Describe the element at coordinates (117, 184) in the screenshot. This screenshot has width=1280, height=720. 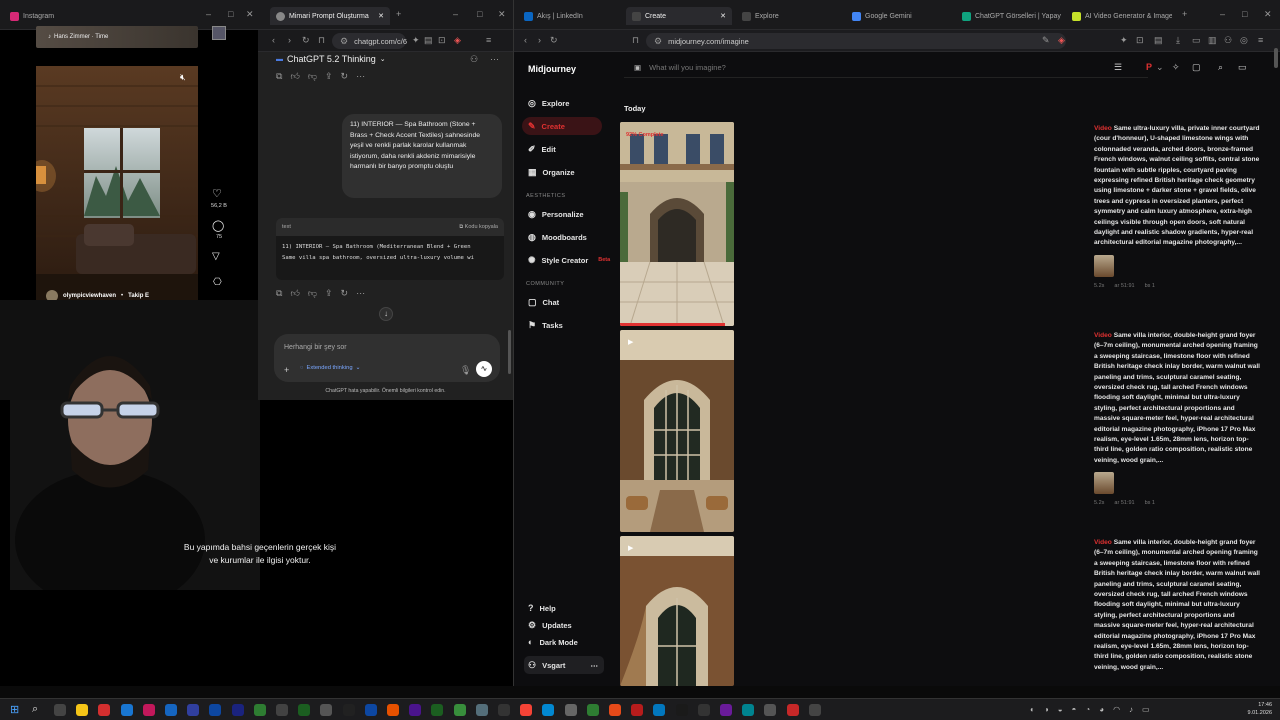
I see `reel-video` at that location.